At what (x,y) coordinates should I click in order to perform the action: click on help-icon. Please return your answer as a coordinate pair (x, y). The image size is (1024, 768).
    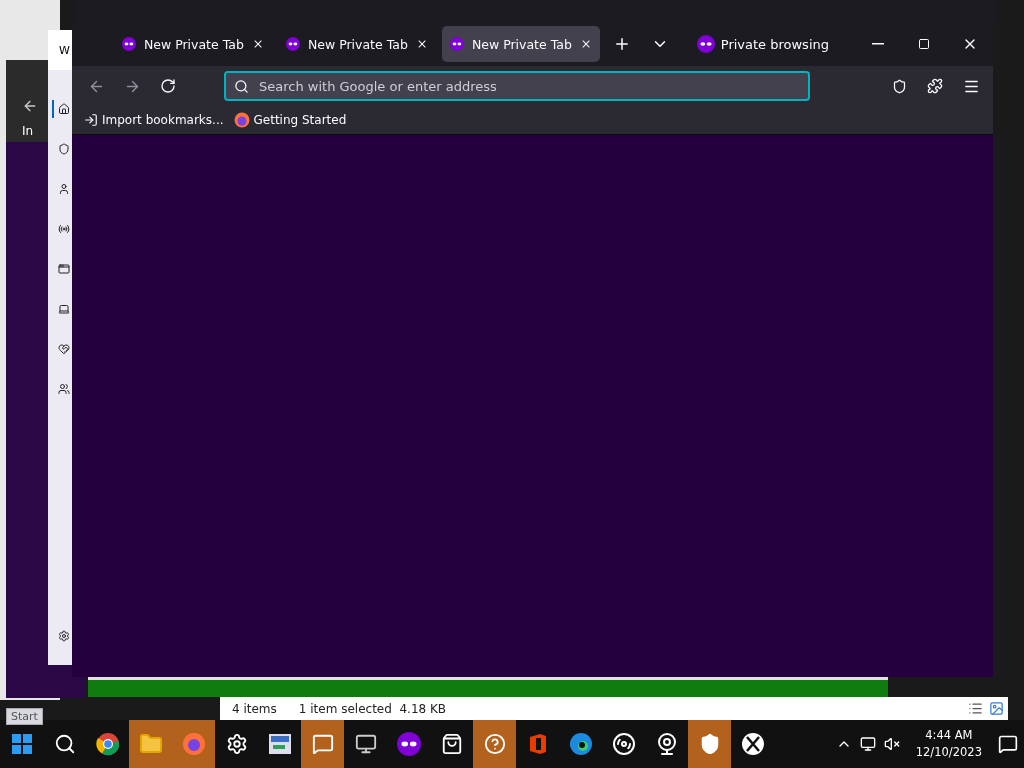
    Looking at the image, I should click on (494, 744).